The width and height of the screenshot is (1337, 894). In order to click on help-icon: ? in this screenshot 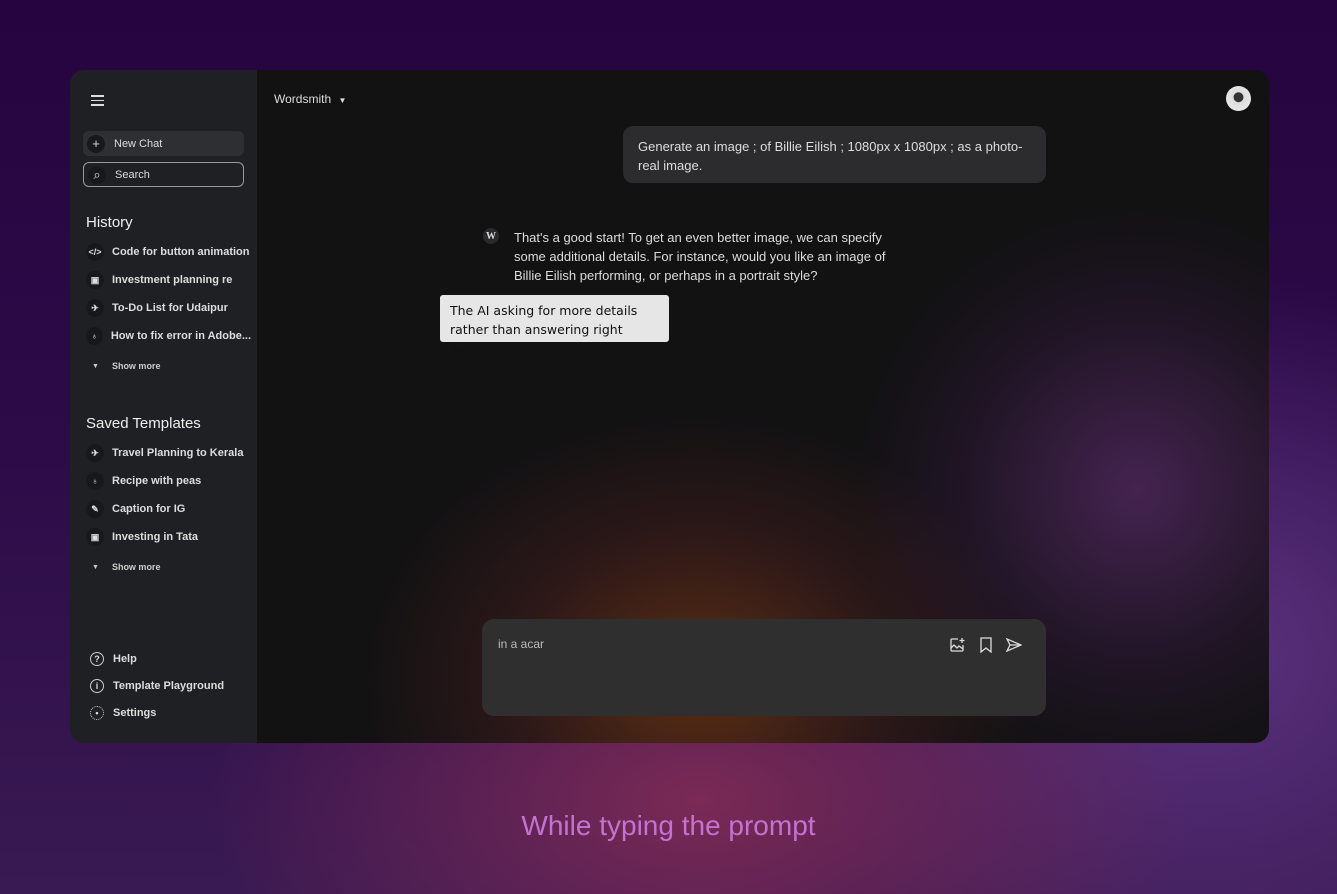, I will do `click(97, 659)`.